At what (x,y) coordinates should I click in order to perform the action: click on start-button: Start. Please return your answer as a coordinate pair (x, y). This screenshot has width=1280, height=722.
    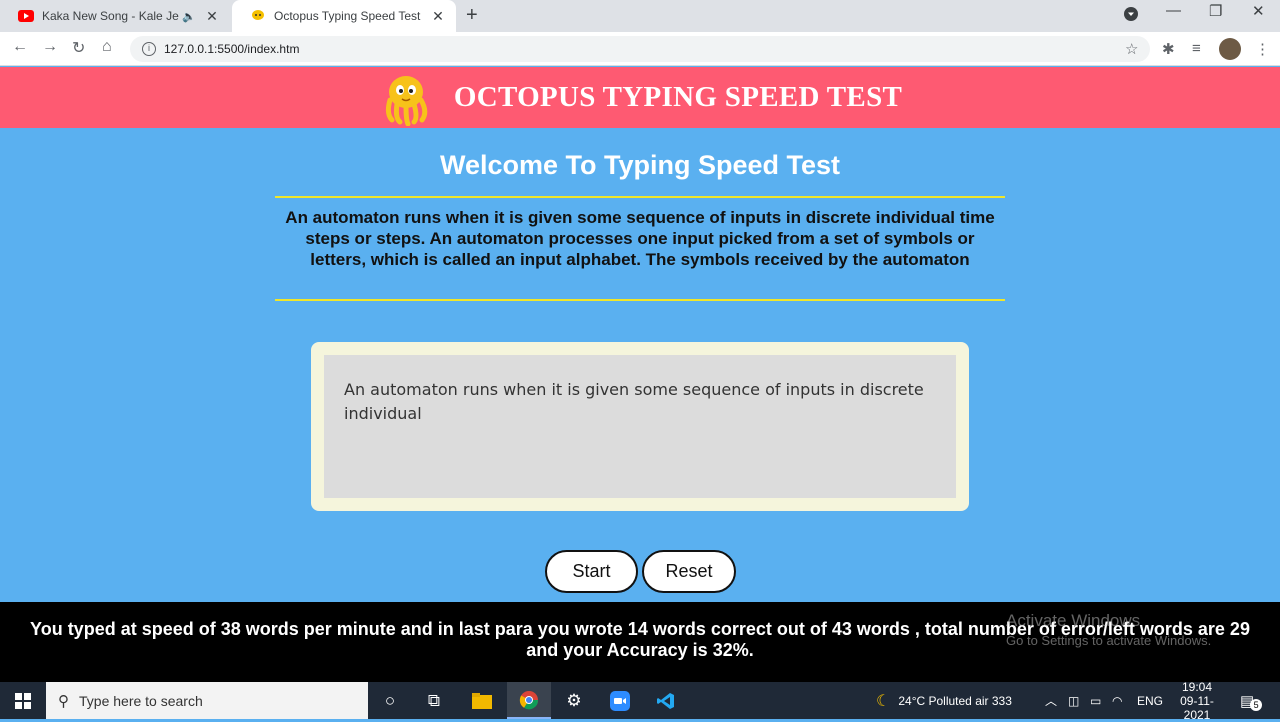
    Looking at the image, I should click on (591, 571).